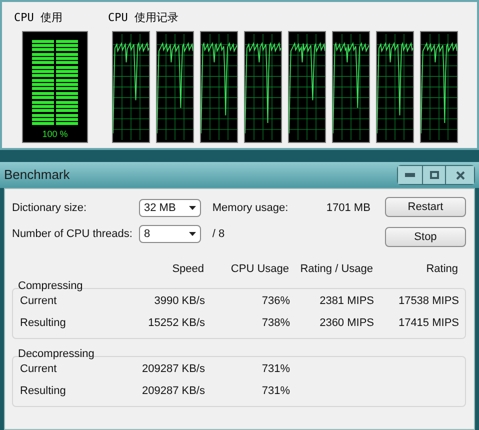  What do you see at coordinates (259, 269) in the screenshot?
I see `column-header: CPU Usage` at bounding box center [259, 269].